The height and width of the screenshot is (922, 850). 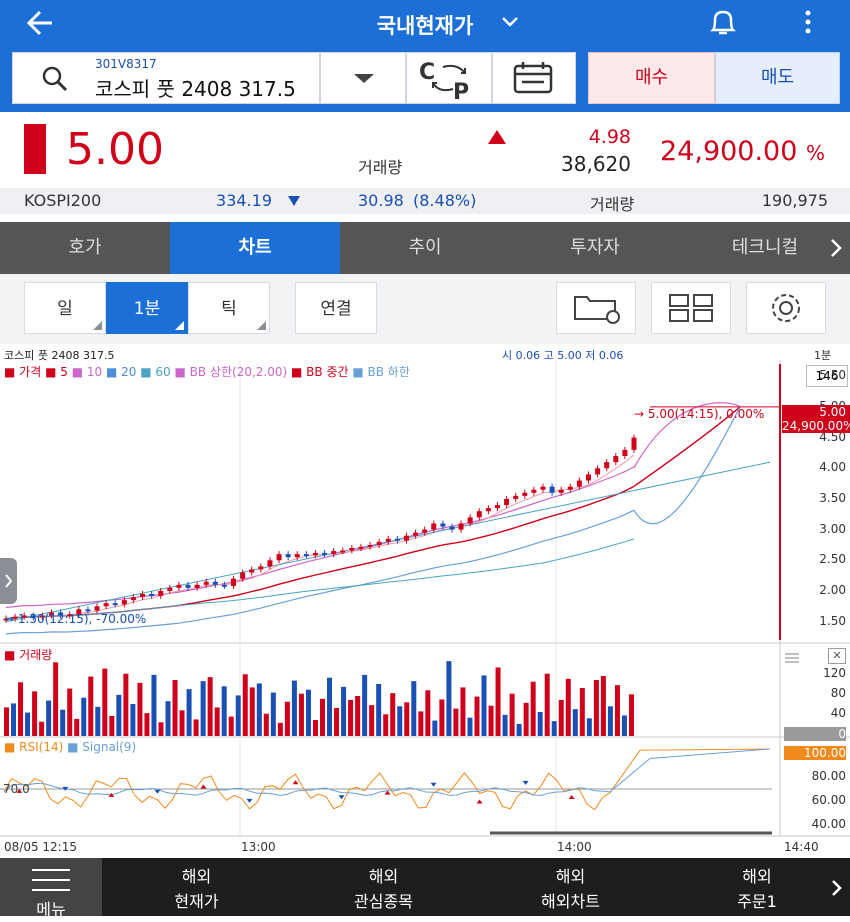 What do you see at coordinates (41, 747) in the screenshot?
I see `rsi-label: RSI(14)` at bounding box center [41, 747].